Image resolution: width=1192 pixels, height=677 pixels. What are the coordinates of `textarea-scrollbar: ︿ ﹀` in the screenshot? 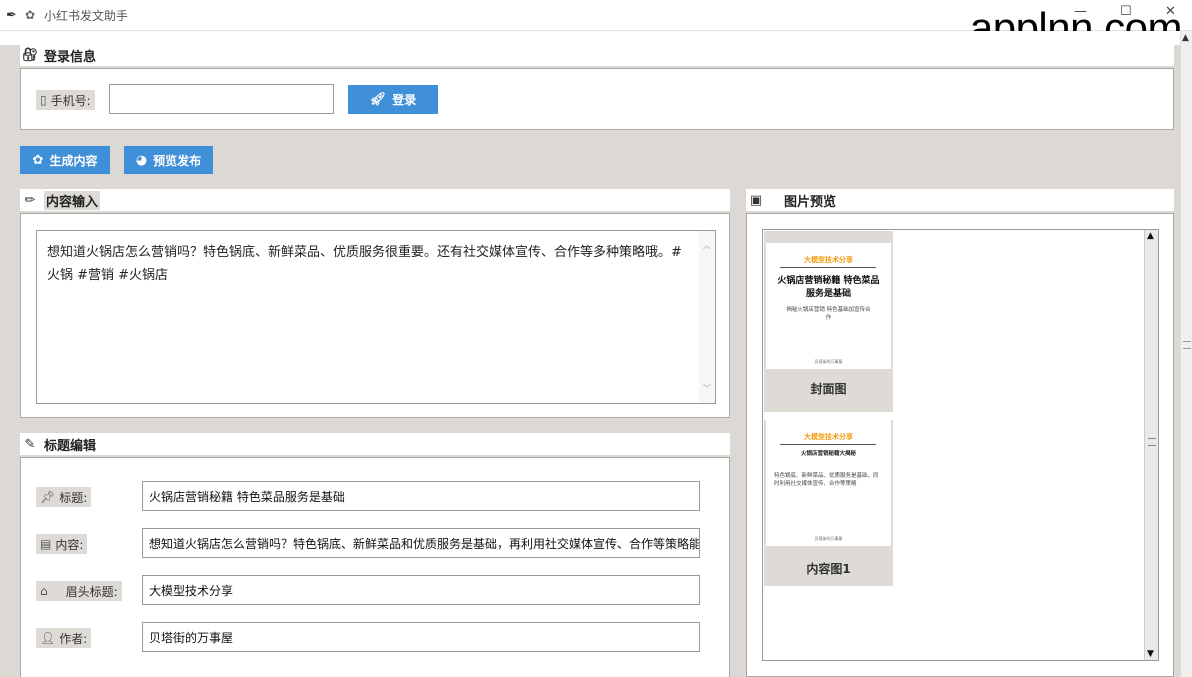 It's located at (707, 317).